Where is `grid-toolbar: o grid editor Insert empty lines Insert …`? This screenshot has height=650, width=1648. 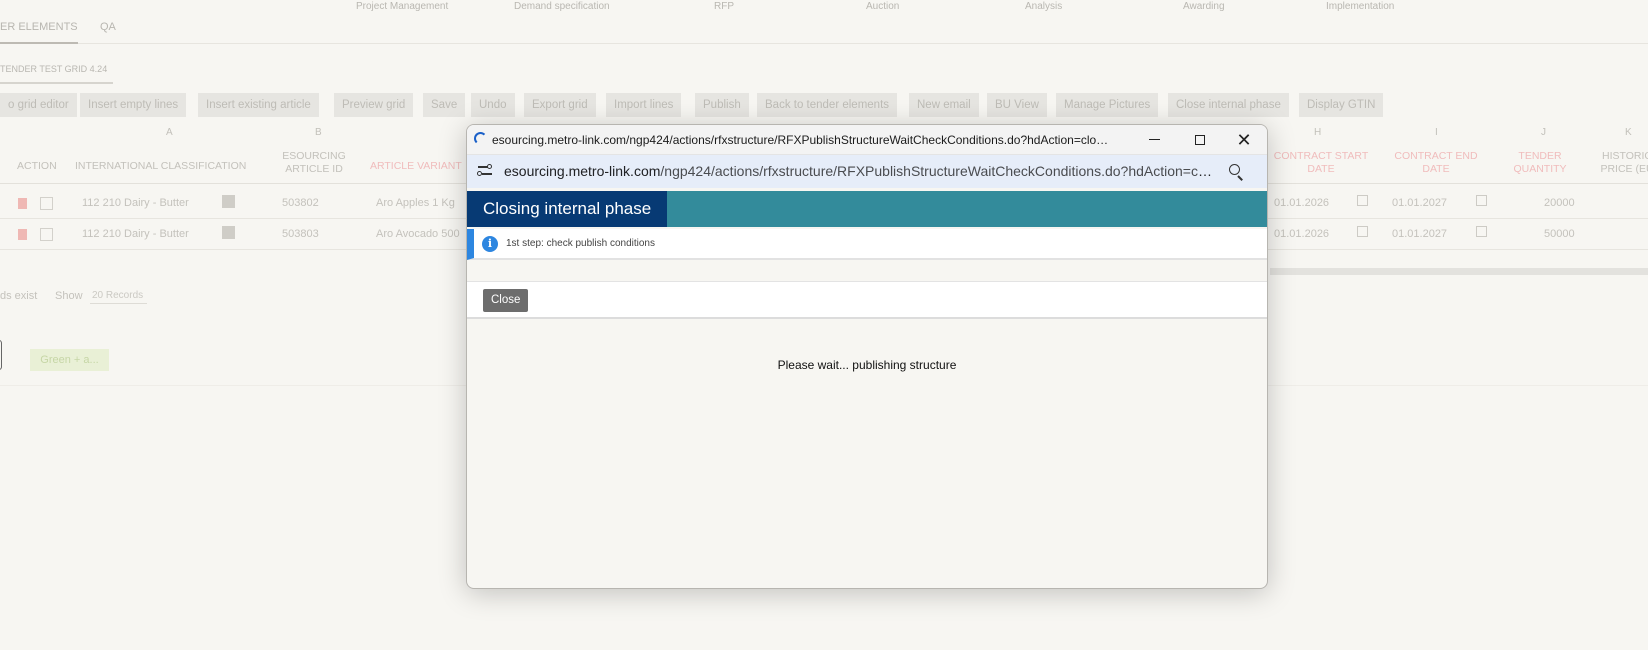
grid-toolbar: o grid editor Insert empty lines Insert … is located at coordinates (824, 106).